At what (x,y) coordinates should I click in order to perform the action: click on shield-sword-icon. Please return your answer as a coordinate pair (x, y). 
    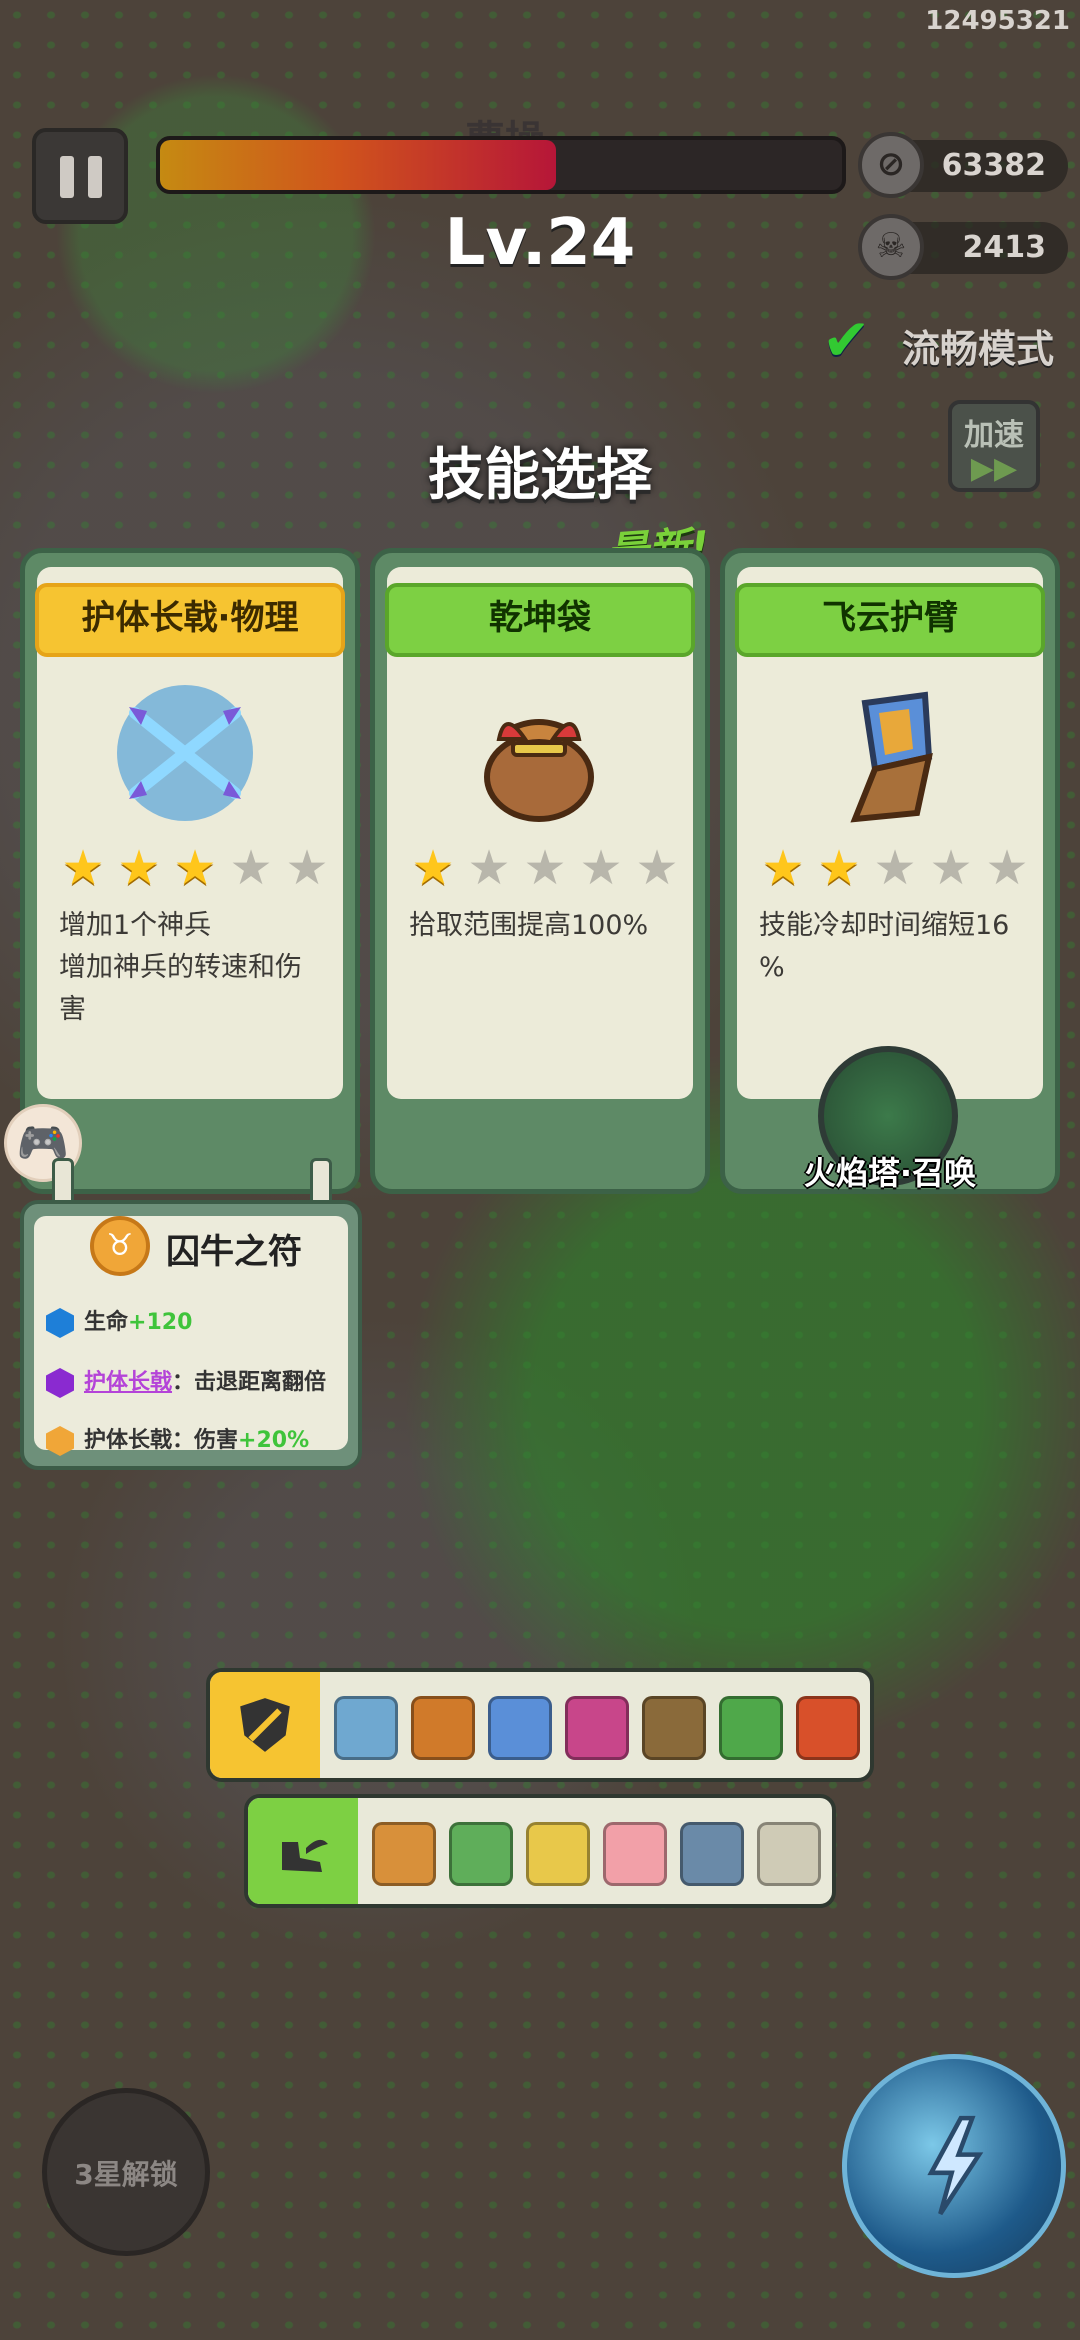
    Looking at the image, I should click on (265, 1725).